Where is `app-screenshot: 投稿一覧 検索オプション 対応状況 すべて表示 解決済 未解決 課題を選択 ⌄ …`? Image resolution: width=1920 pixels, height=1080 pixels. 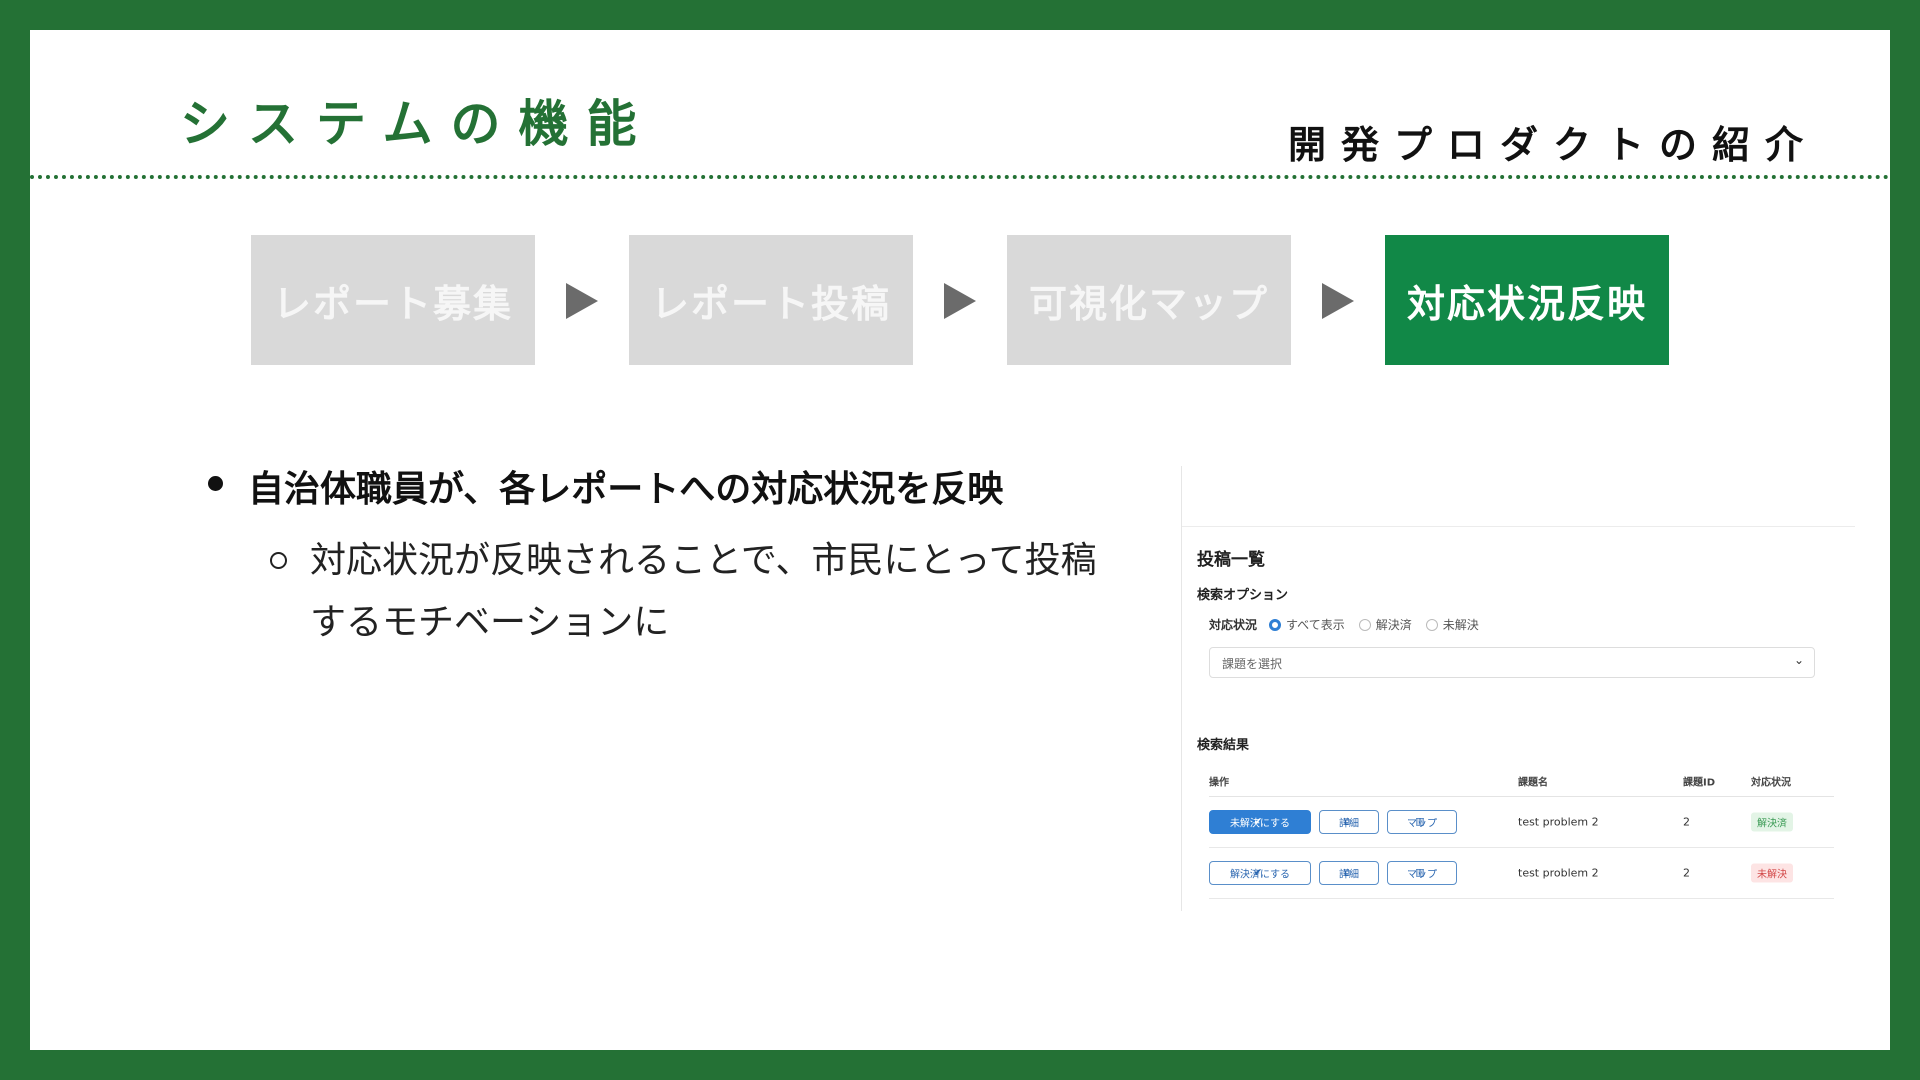 app-screenshot: 投稿一覧 検索オプション 対応状況 すべて表示 解決済 未解決 課題を選択 ⌄ … is located at coordinates (1518, 688).